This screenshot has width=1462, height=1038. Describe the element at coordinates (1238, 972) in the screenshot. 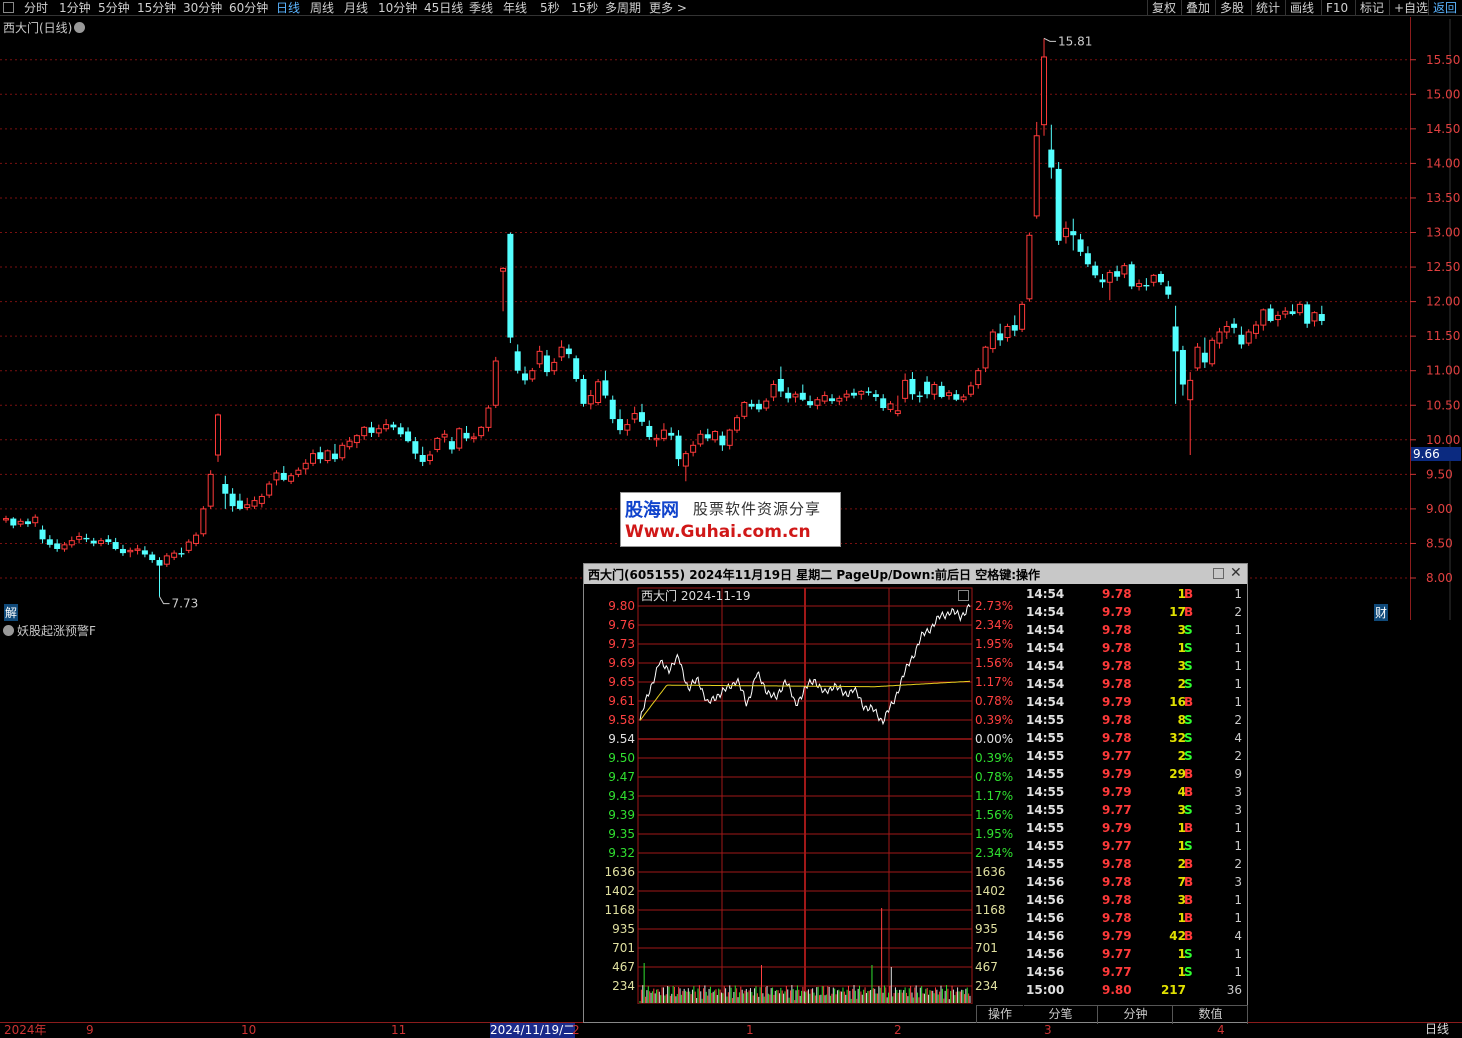

I see `tick-count: 1` at that location.